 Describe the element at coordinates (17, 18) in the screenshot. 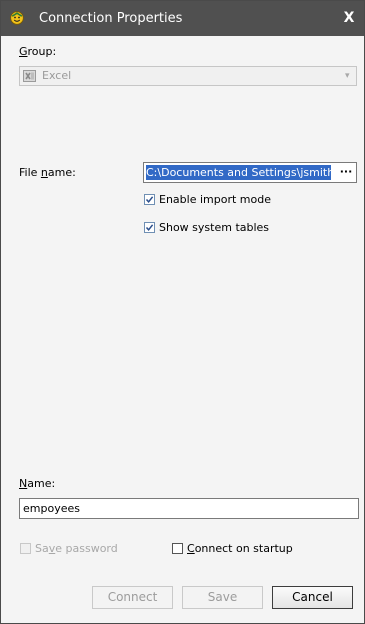

I see `smiley-app-icon` at that location.